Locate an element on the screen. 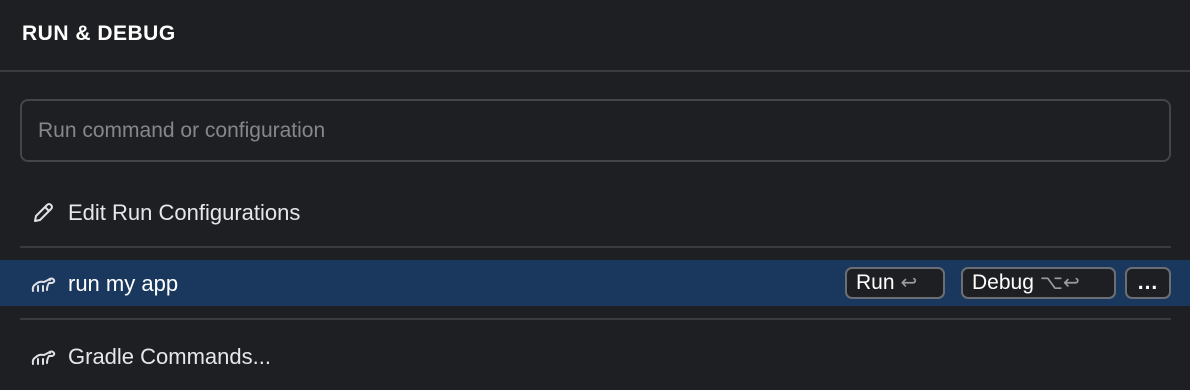 This screenshot has height=390, width=1190. pencil-icon is located at coordinates (43, 212).